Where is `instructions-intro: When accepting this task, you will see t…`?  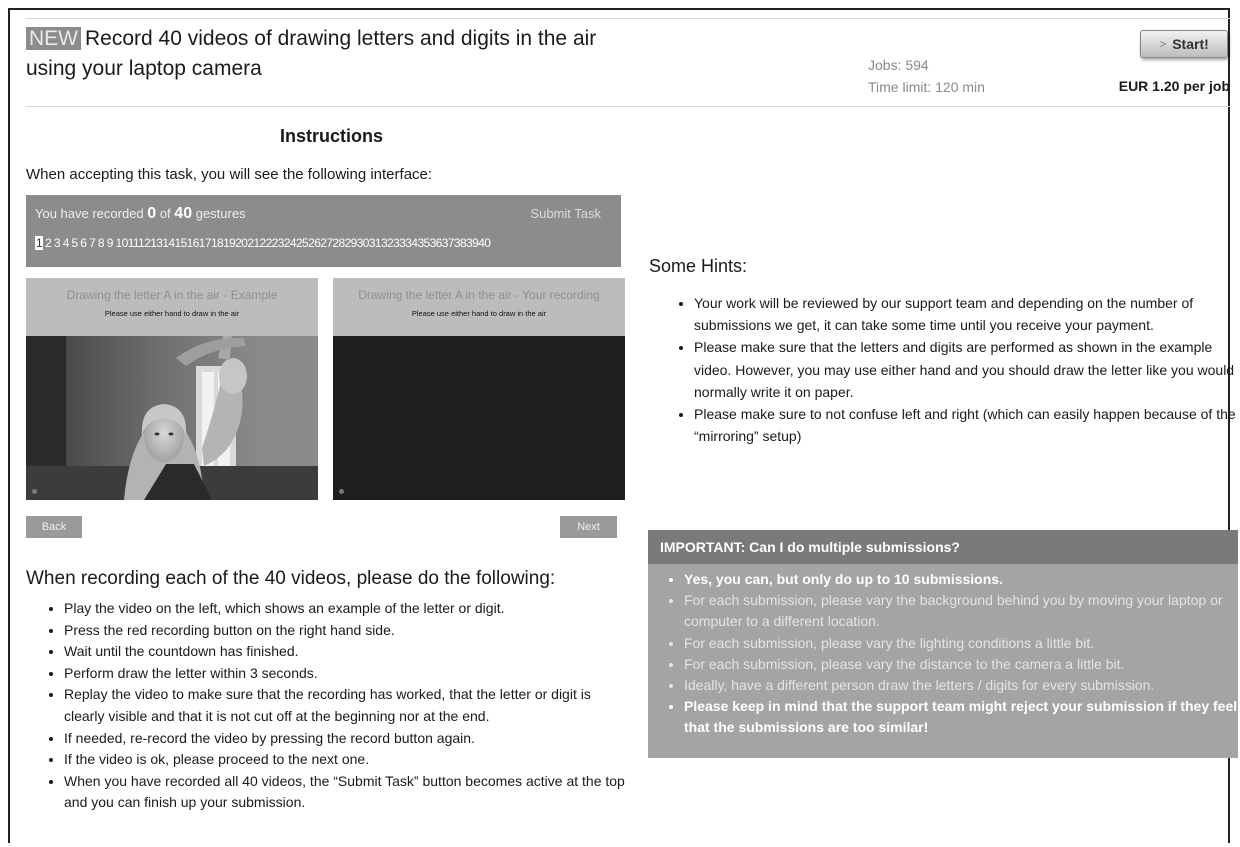
instructions-intro: When accepting this task, you will see t… is located at coordinates (229, 174).